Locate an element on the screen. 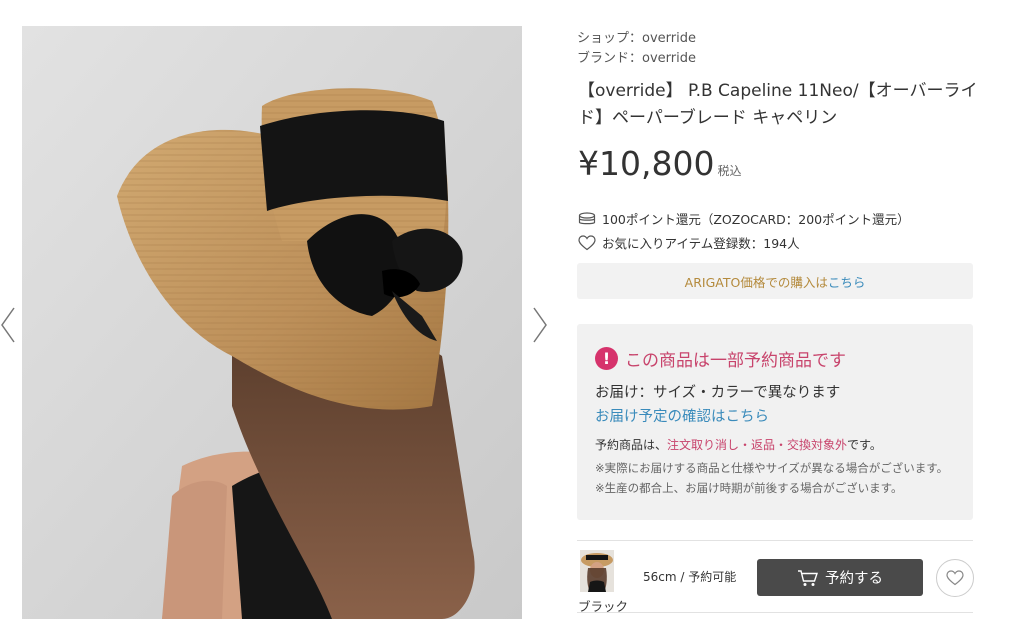 The image size is (1028, 619). delivery-text: お届け：サイズ・カラーで異なります is located at coordinates (718, 393).